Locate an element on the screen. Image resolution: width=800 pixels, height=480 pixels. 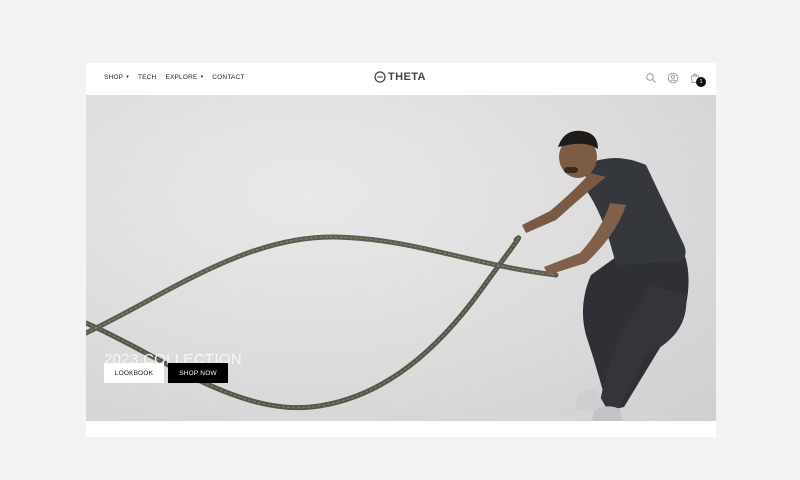
nav-item-label: CONTACT is located at coordinates (228, 77).